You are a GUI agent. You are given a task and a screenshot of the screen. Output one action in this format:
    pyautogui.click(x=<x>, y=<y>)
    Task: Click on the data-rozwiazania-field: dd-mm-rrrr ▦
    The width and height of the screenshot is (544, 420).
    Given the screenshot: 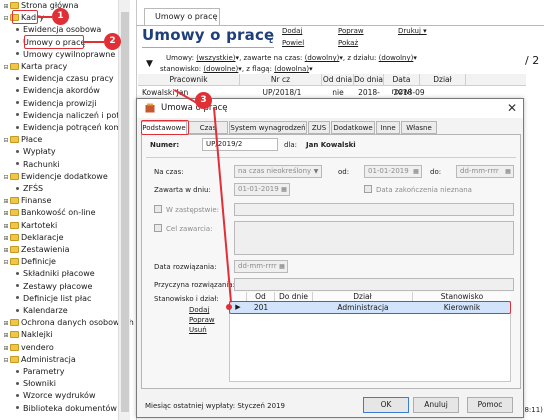 What is the action you would take?
    pyautogui.click(x=261, y=266)
    